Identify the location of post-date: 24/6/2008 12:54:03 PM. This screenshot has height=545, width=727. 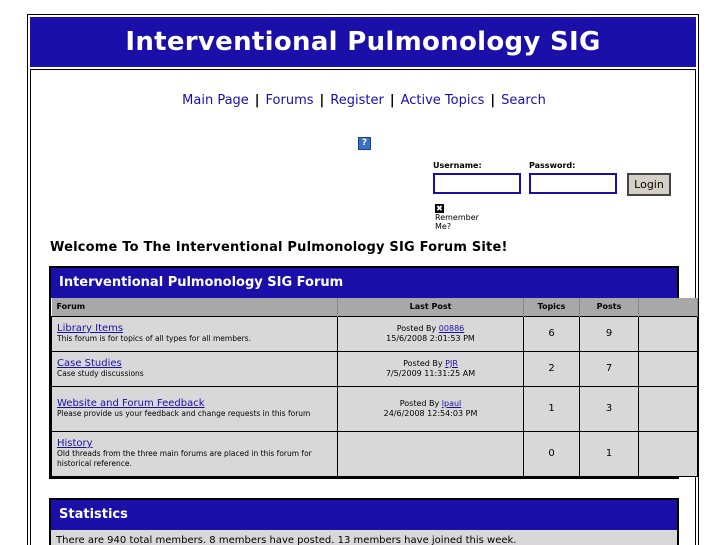
(430, 413).